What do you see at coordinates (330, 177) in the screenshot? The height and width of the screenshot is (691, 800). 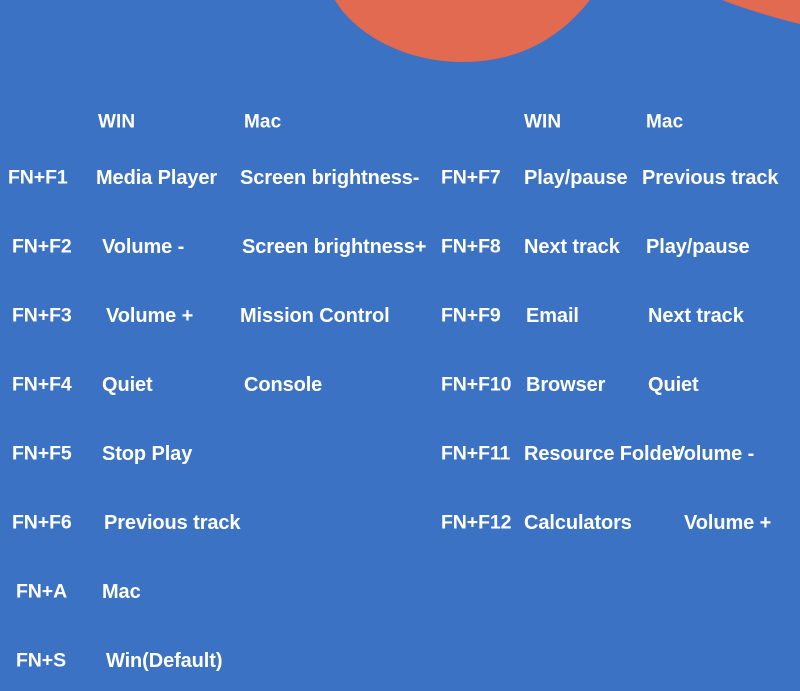 I see `shortcut-action-mac: Screen brightness-` at bounding box center [330, 177].